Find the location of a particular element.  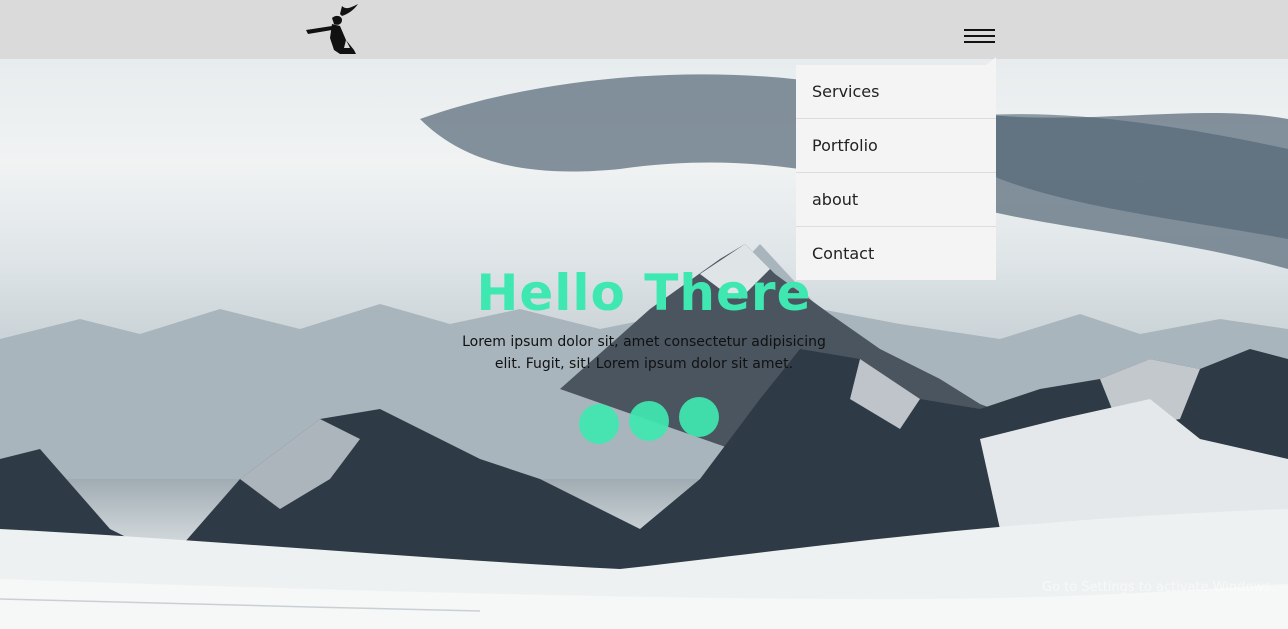

hero-title: Hello There is located at coordinates (644, 293).